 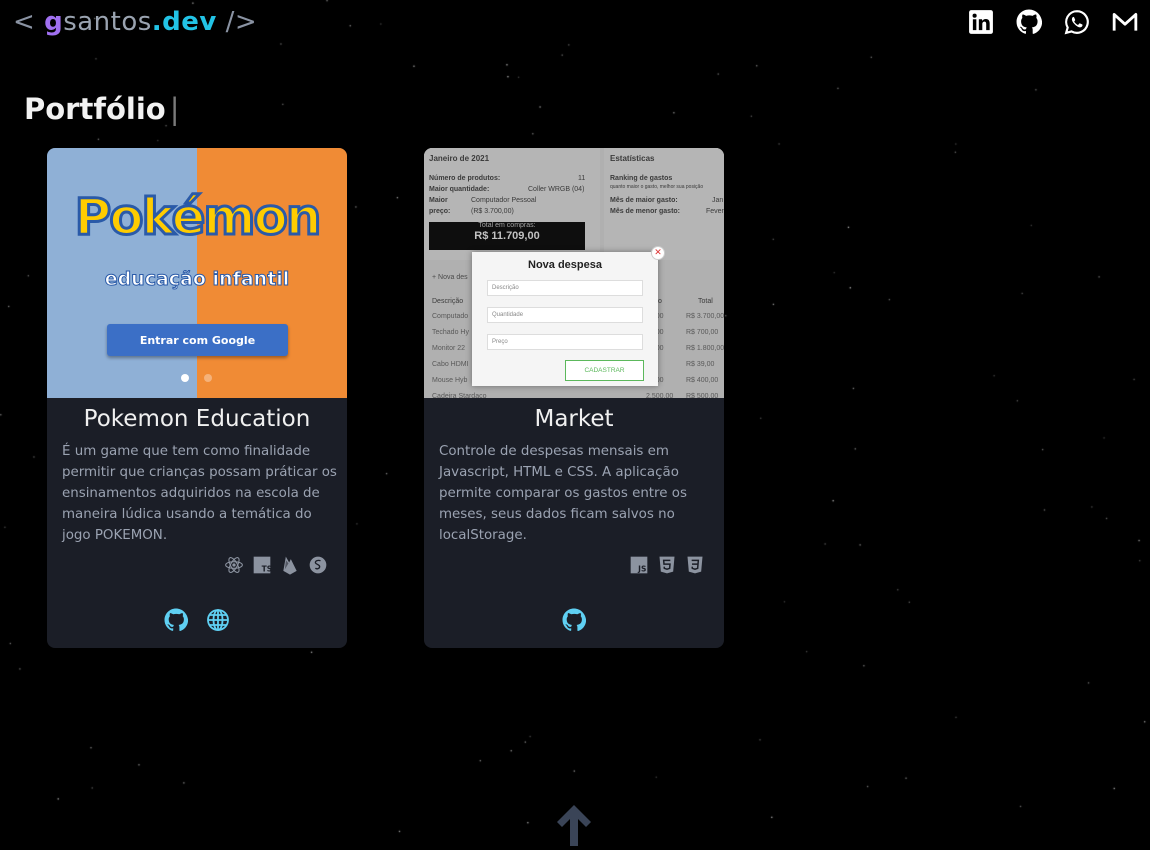 I want to click on react-icon, so click(x=234, y=565).